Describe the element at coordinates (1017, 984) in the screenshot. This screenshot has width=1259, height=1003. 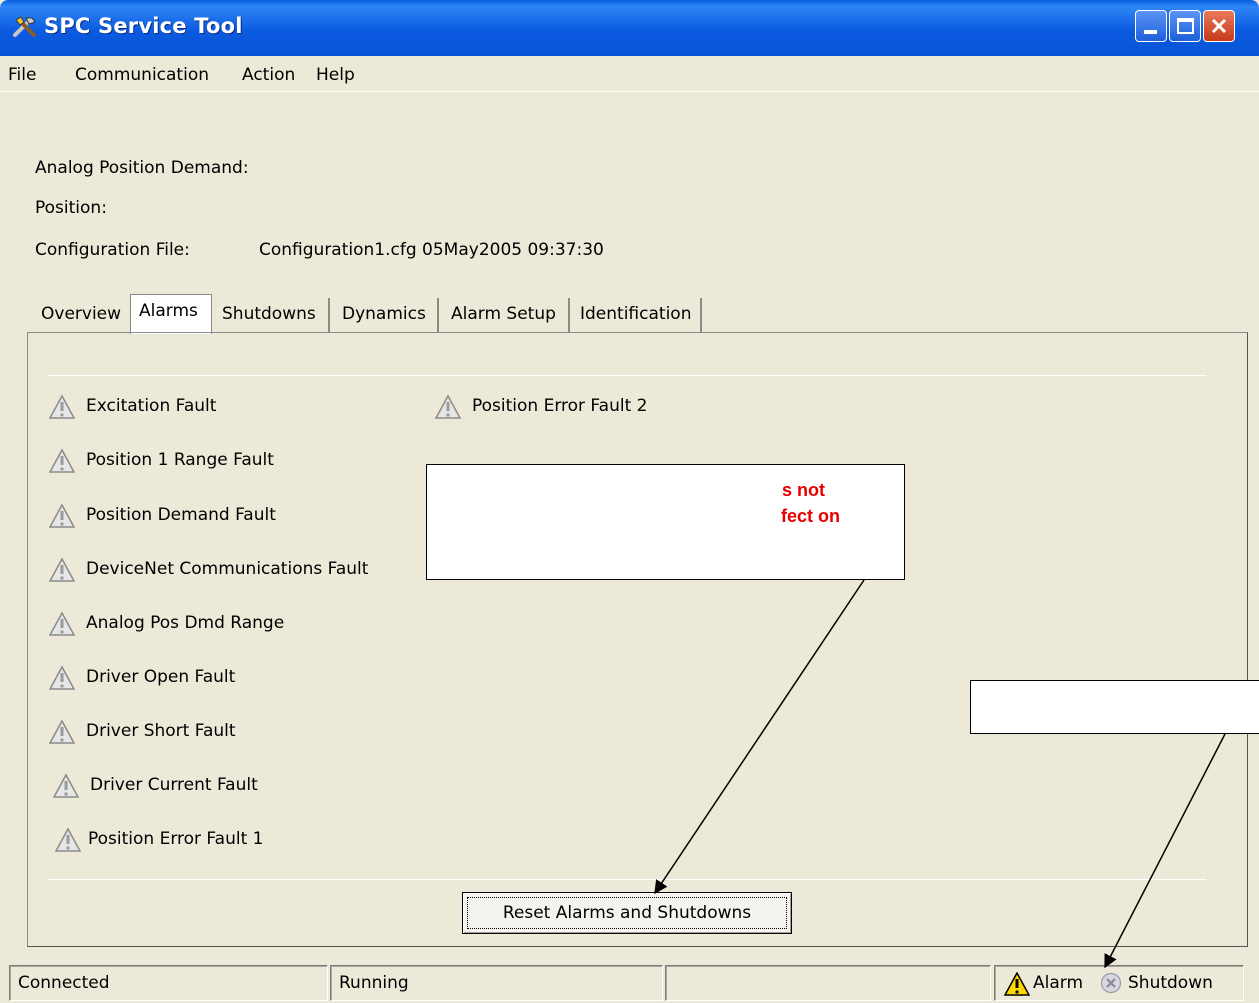
I see `alarm-warning-icon` at that location.